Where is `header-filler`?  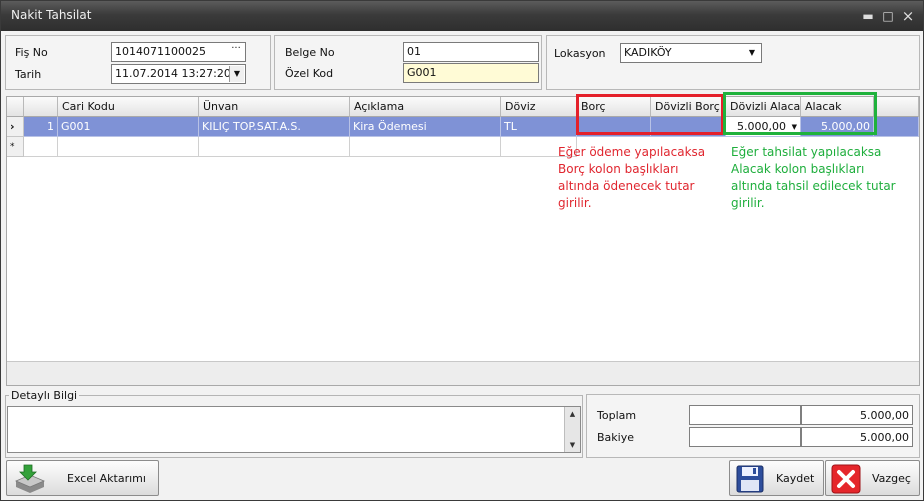 header-filler is located at coordinates (896, 107).